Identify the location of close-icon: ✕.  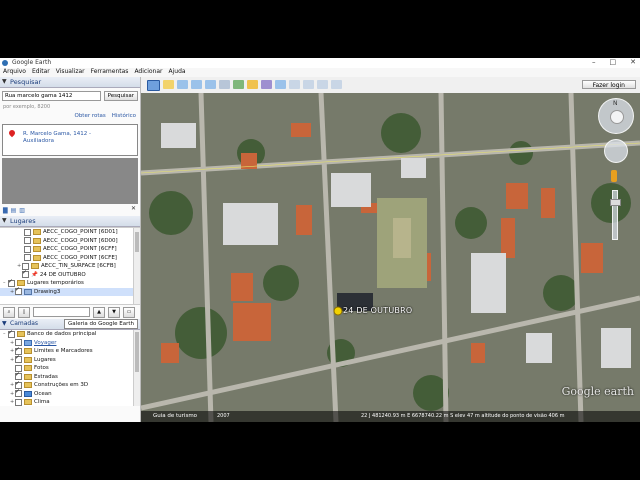
(133, 208).